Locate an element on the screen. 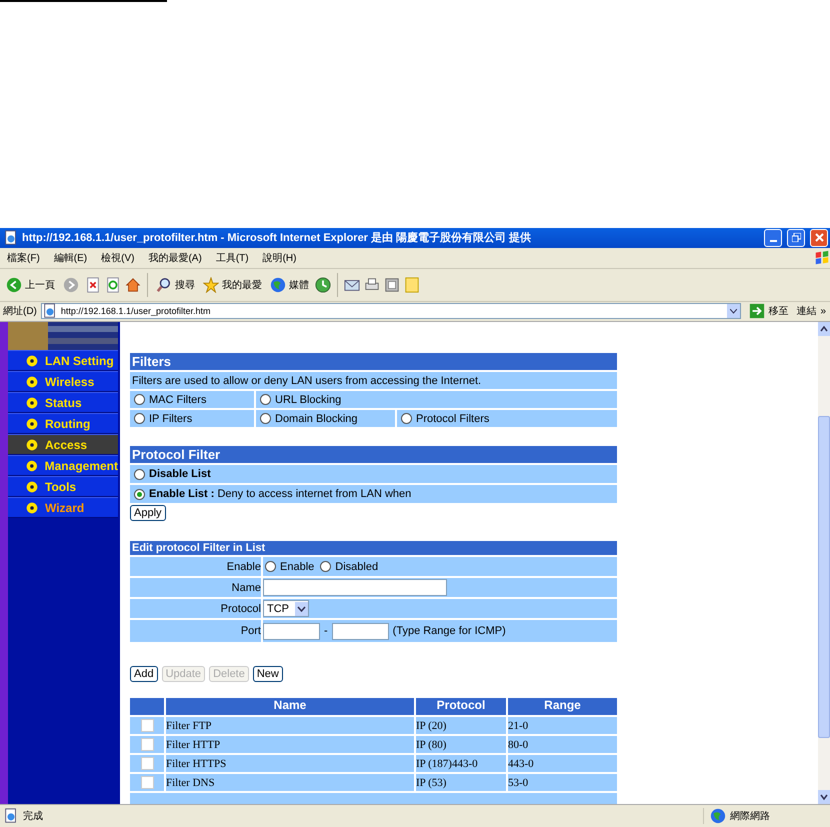  forward-icon is located at coordinates (71, 284).